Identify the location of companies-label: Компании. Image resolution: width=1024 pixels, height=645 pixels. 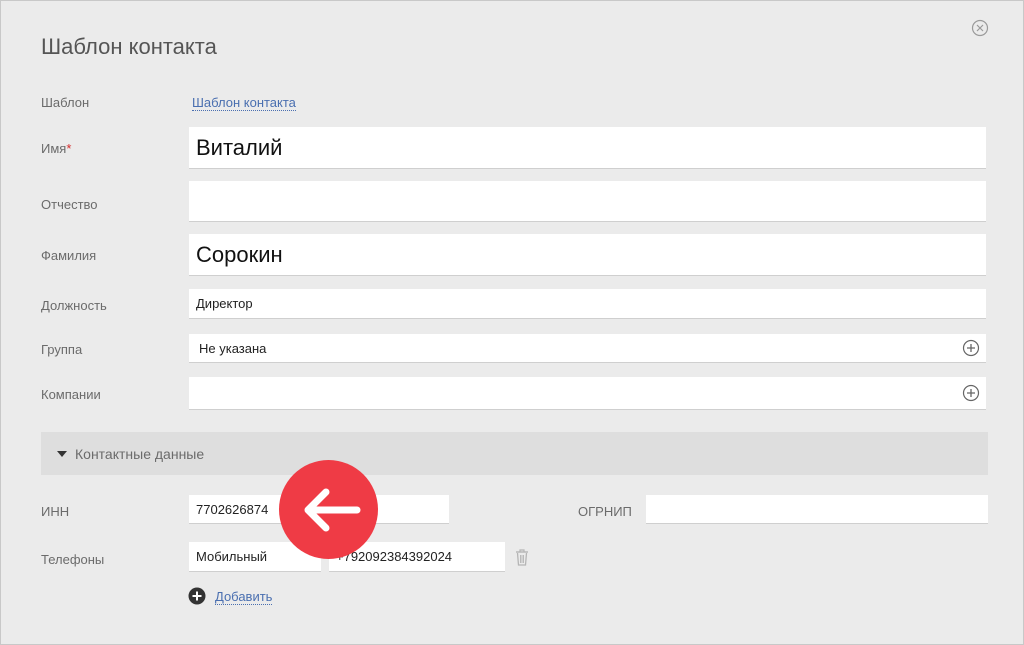
(71, 394).